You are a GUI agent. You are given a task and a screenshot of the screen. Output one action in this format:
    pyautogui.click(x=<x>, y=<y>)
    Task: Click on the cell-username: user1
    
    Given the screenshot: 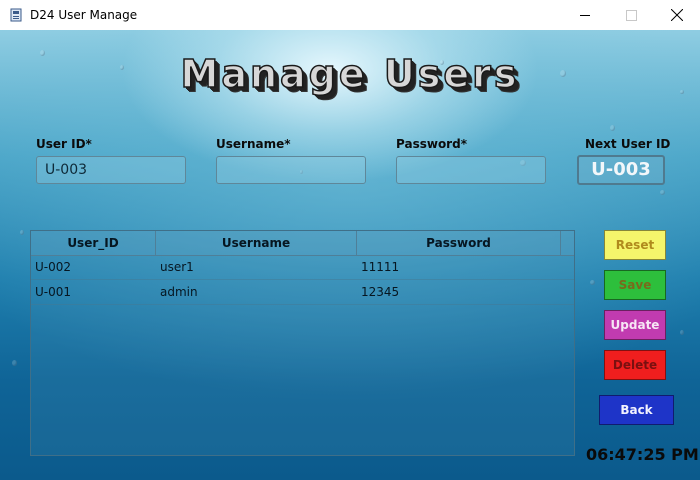 What is the action you would take?
    pyautogui.click(x=177, y=267)
    